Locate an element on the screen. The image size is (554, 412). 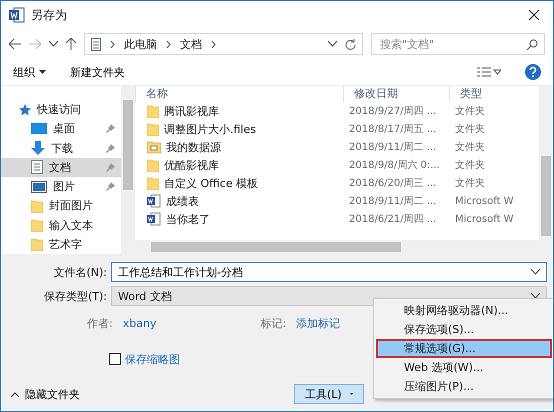
filename-field: 工作总结和工作计划-分档 is located at coordinates (329, 272).